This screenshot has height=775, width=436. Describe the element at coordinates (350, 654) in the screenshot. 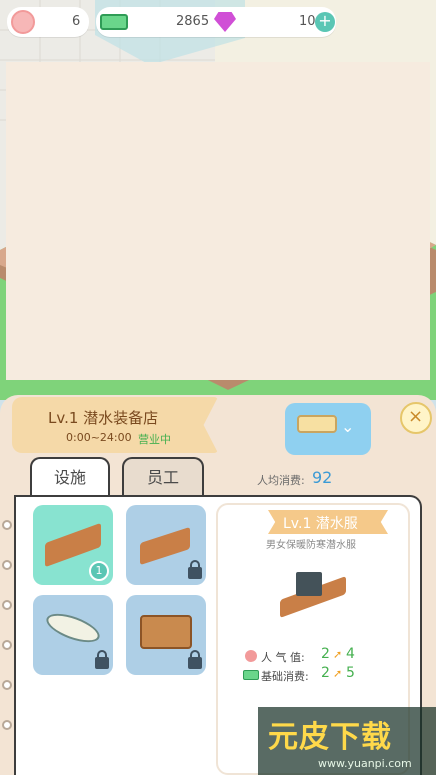

I see `popularity-to: 4` at that location.